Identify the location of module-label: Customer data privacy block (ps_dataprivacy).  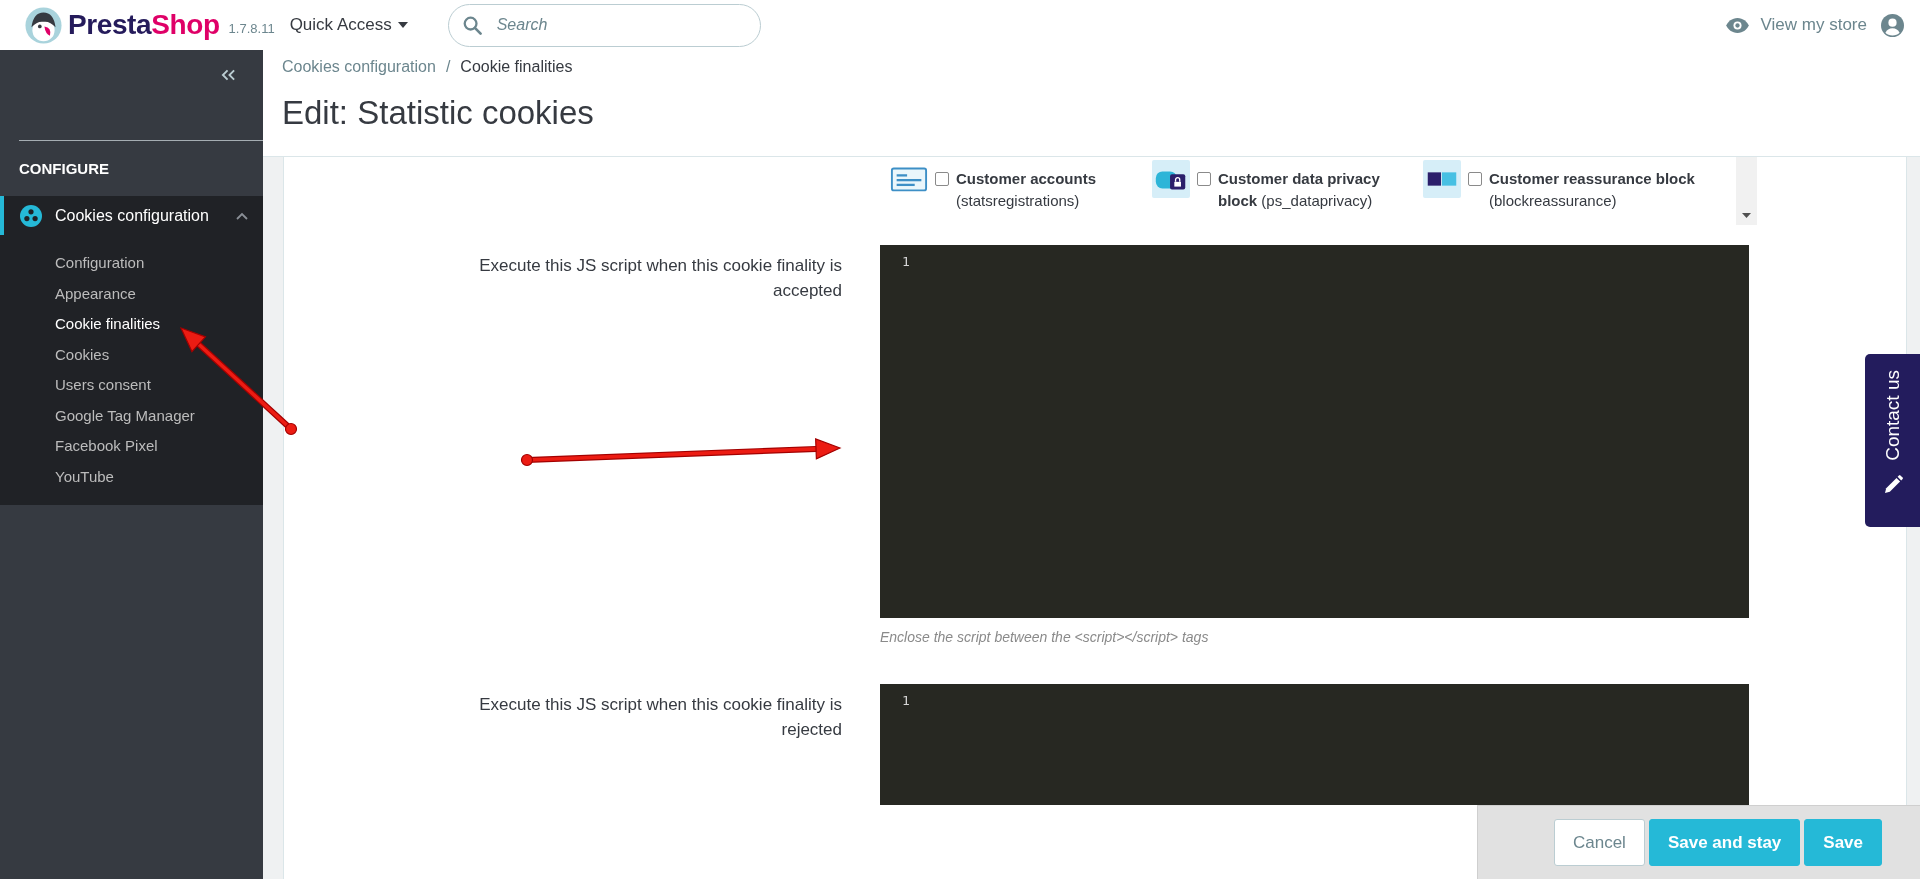
(1299, 190).